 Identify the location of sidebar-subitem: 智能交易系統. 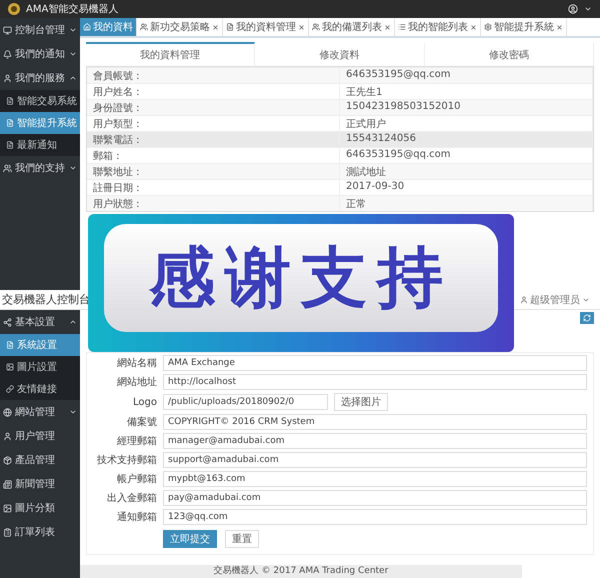
(40, 101).